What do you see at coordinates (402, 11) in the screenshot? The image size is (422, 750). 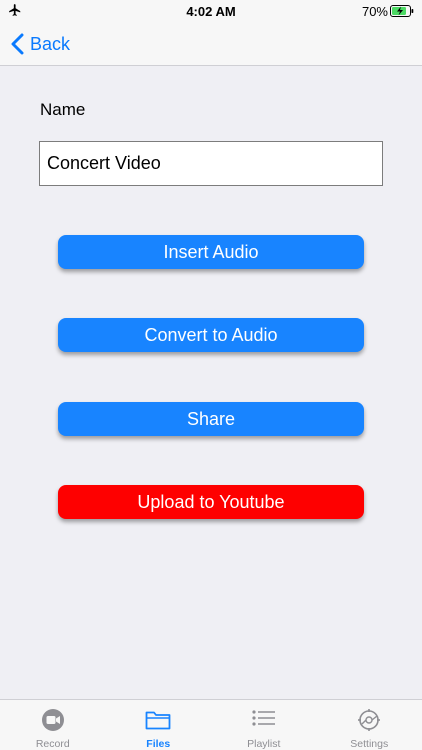 I see `battery-charging-icon` at bounding box center [402, 11].